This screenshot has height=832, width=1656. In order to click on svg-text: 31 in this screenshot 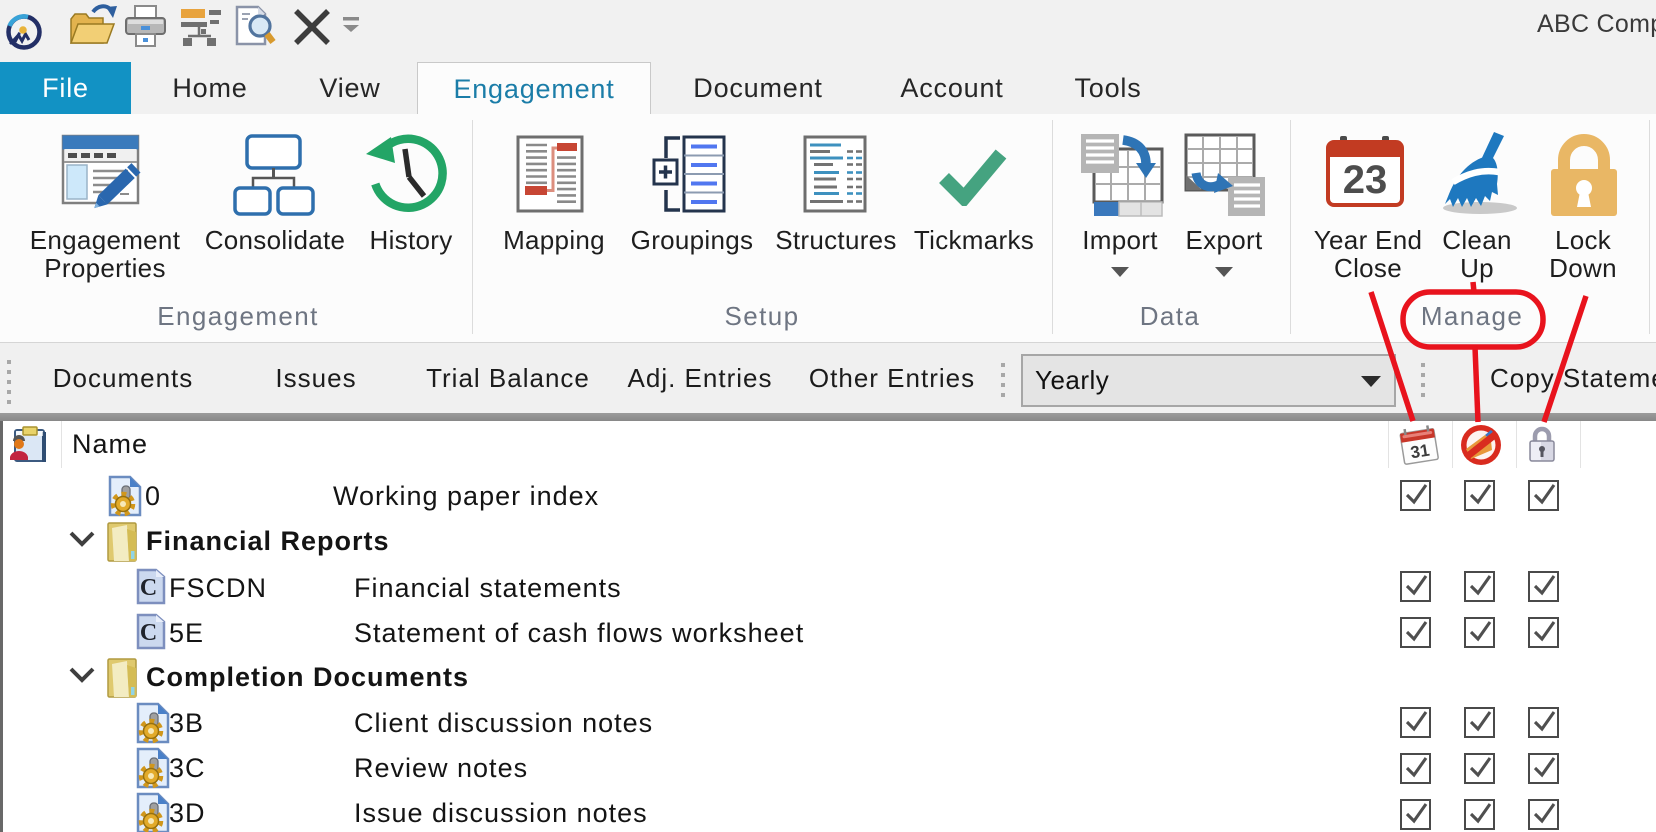, I will do `click(1420, 452)`.